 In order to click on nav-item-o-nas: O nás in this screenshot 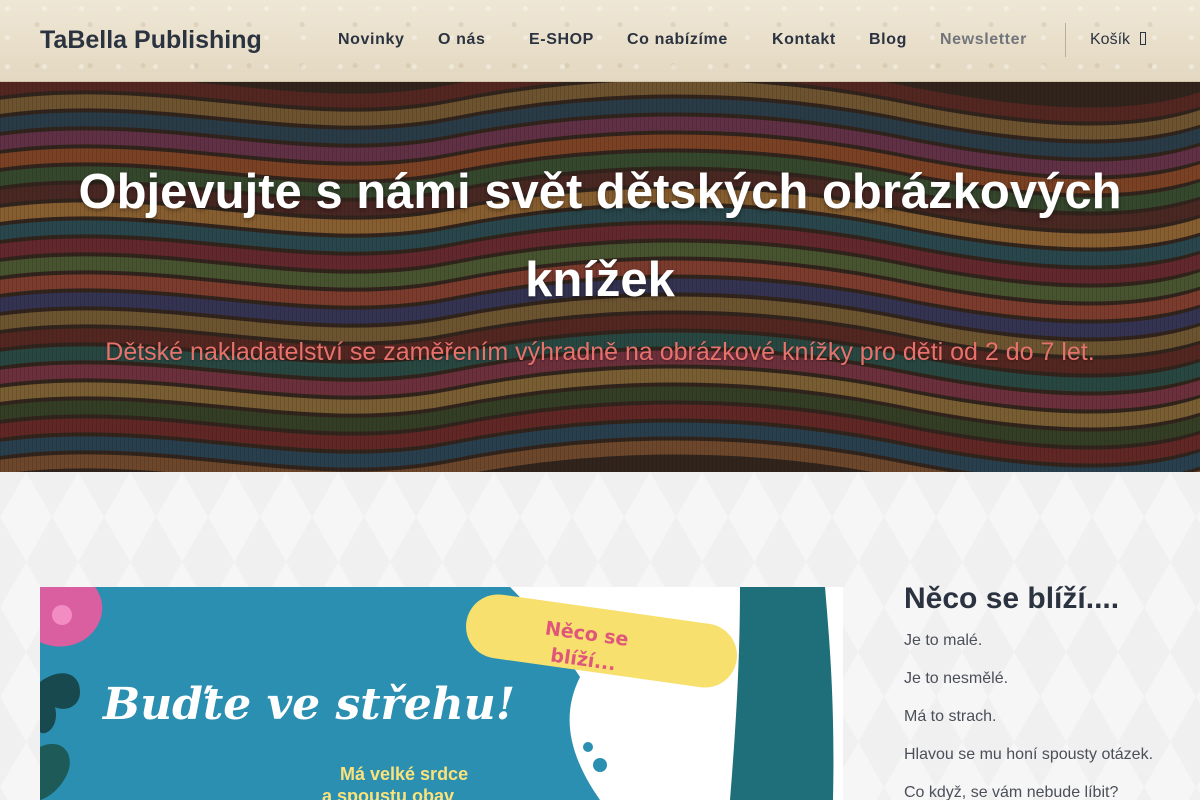, I will do `click(461, 40)`.